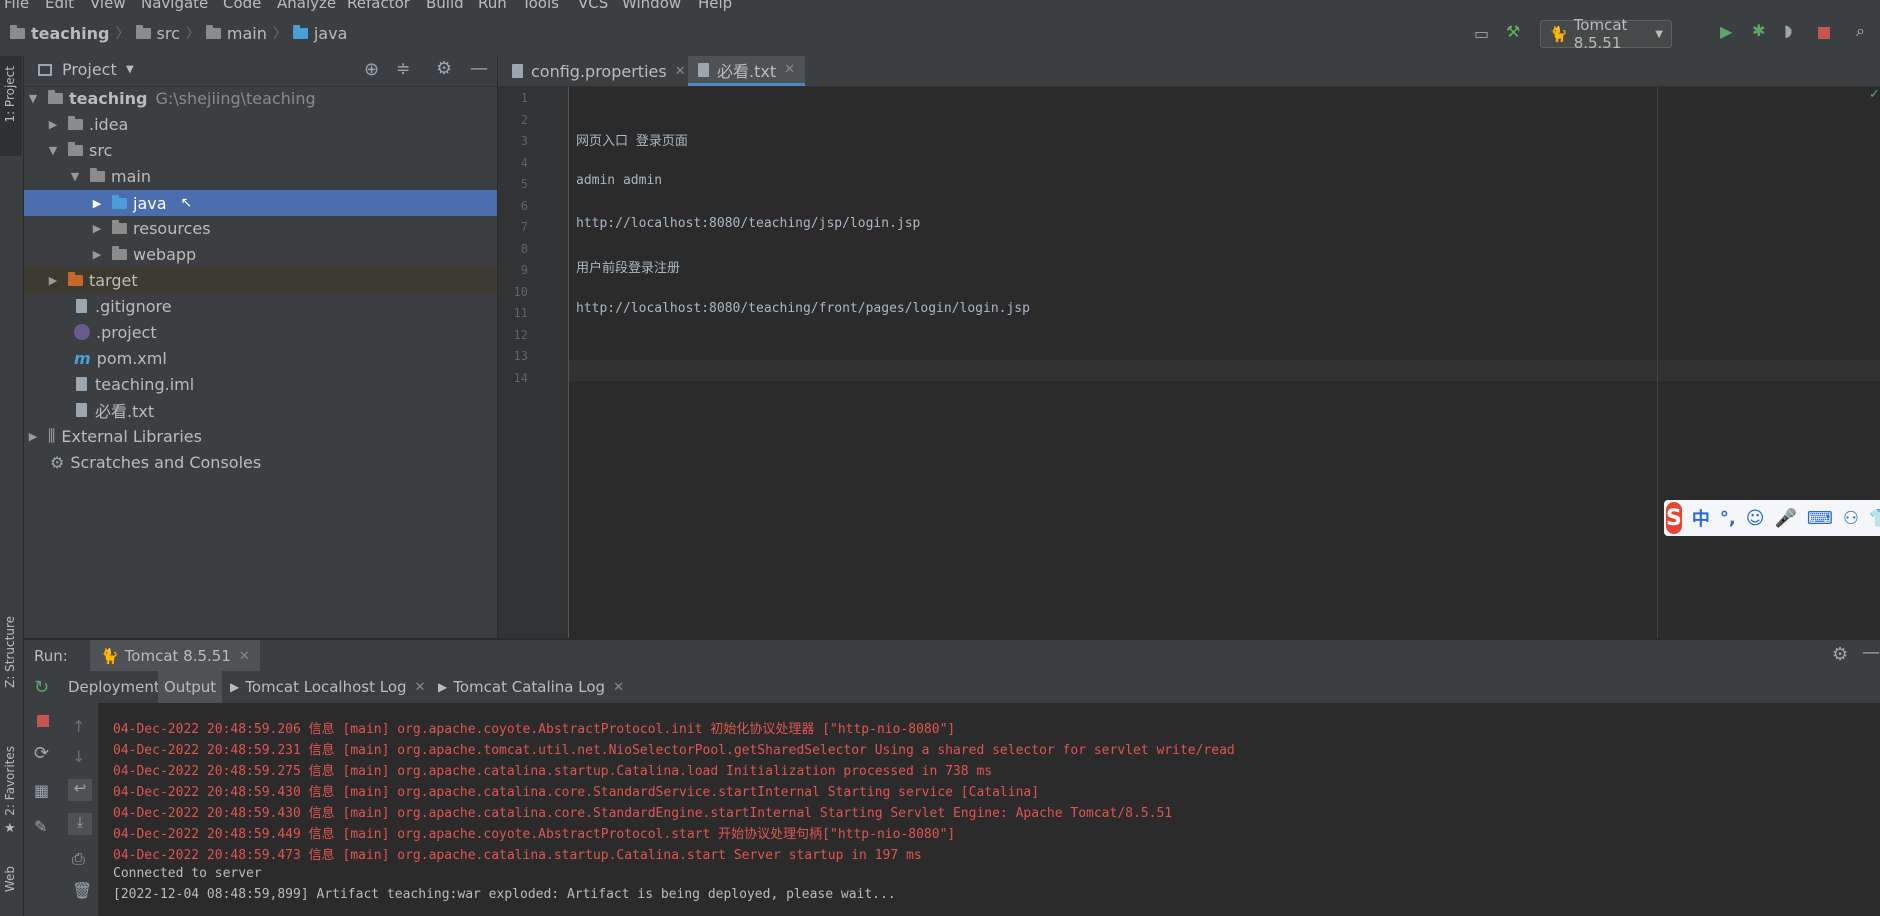 This screenshot has width=1880, height=916. I want to click on ime-toolbar: S 中 °, ☺ 🎤 ⌨ ⚇ 👕, so click(1772, 518).